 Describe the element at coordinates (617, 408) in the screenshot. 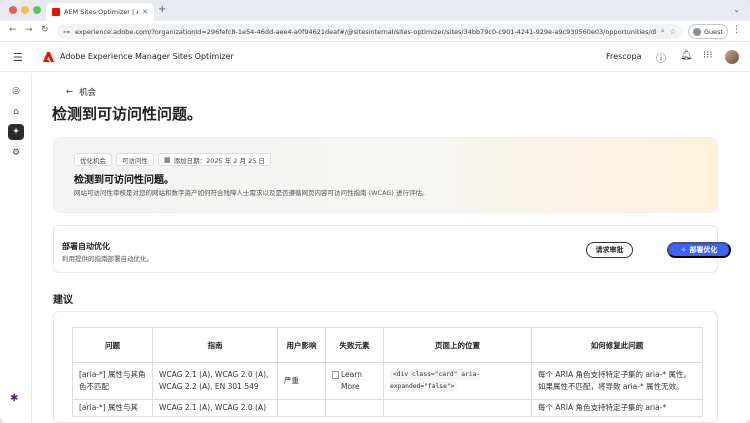

I see `fix-cell: 每个 ARIA 角色支持特定子集的 aria-*` at that location.